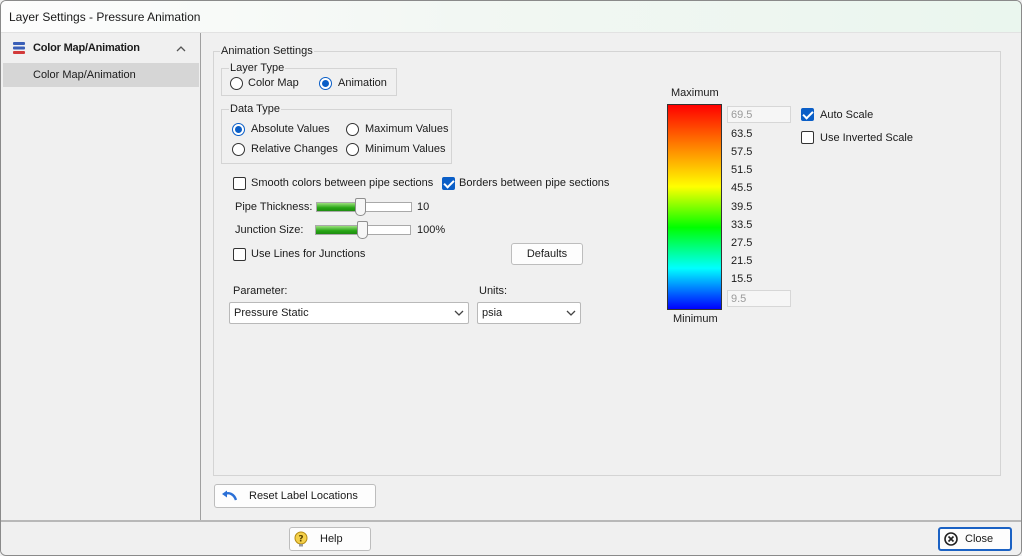 The height and width of the screenshot is (556, 1022). What do you see at coordinates (236, 83) in the screenshot?
I see `color-map-radio` at bounding box center [236, 83].